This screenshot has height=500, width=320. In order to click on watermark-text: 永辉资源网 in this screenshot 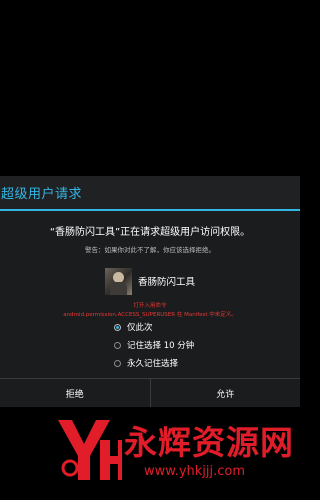, I will do `click(209, 442)`.